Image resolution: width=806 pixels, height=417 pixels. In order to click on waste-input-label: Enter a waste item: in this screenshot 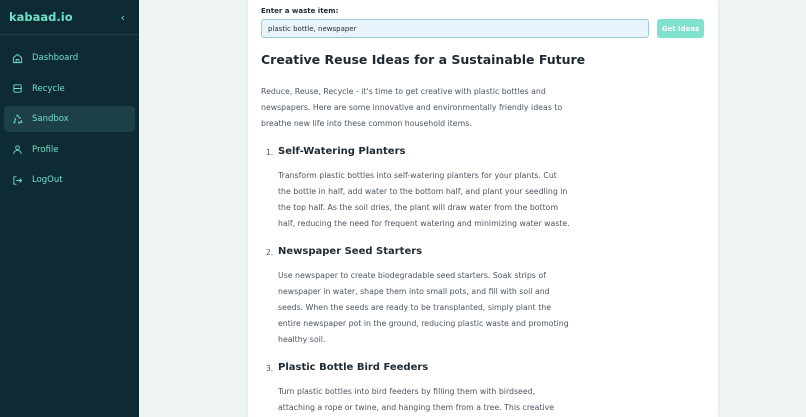, I will do `click(300, 11)`.